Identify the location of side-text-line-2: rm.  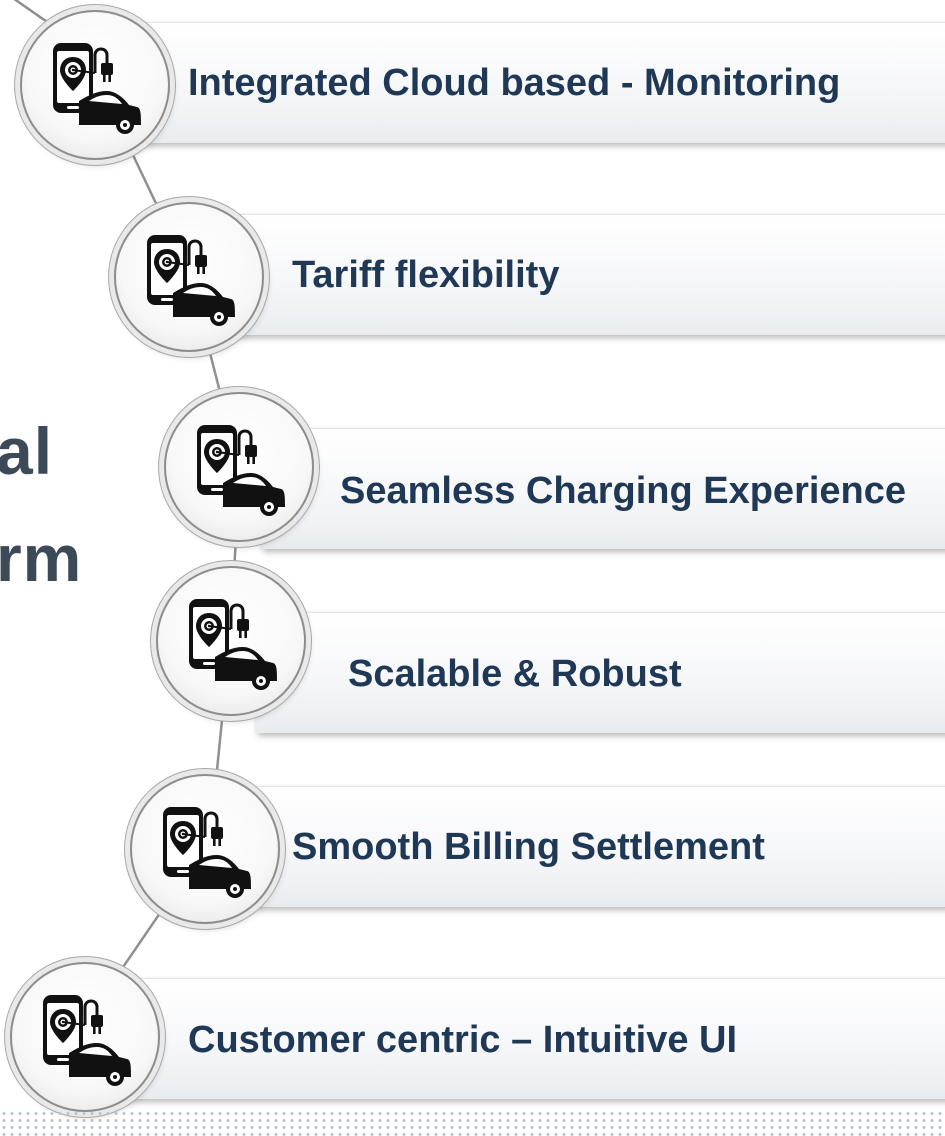
(41, 558).